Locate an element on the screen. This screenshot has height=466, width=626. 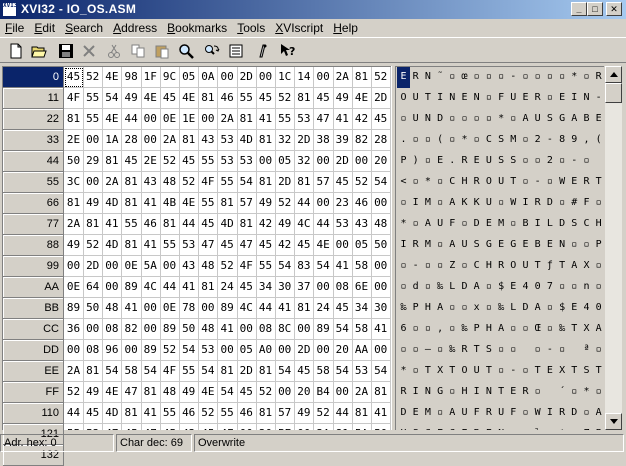
hex-byte: 2D is located at coordinates (304, 140).